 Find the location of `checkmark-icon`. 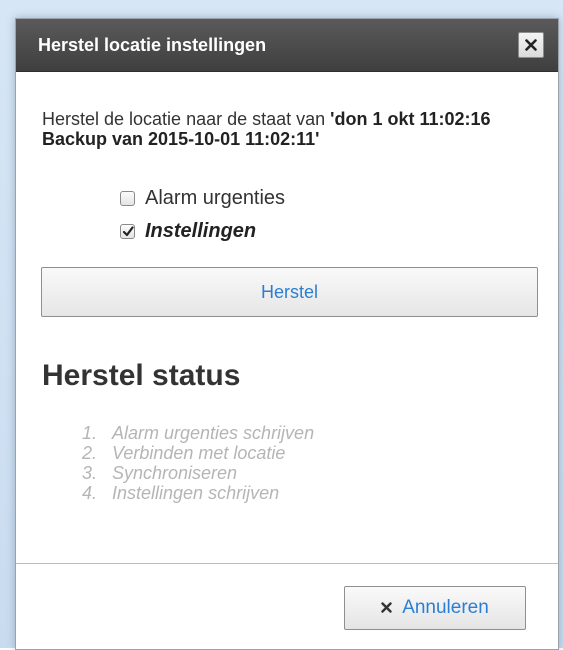

checkmark-icon is located at coordinates (128, 230).